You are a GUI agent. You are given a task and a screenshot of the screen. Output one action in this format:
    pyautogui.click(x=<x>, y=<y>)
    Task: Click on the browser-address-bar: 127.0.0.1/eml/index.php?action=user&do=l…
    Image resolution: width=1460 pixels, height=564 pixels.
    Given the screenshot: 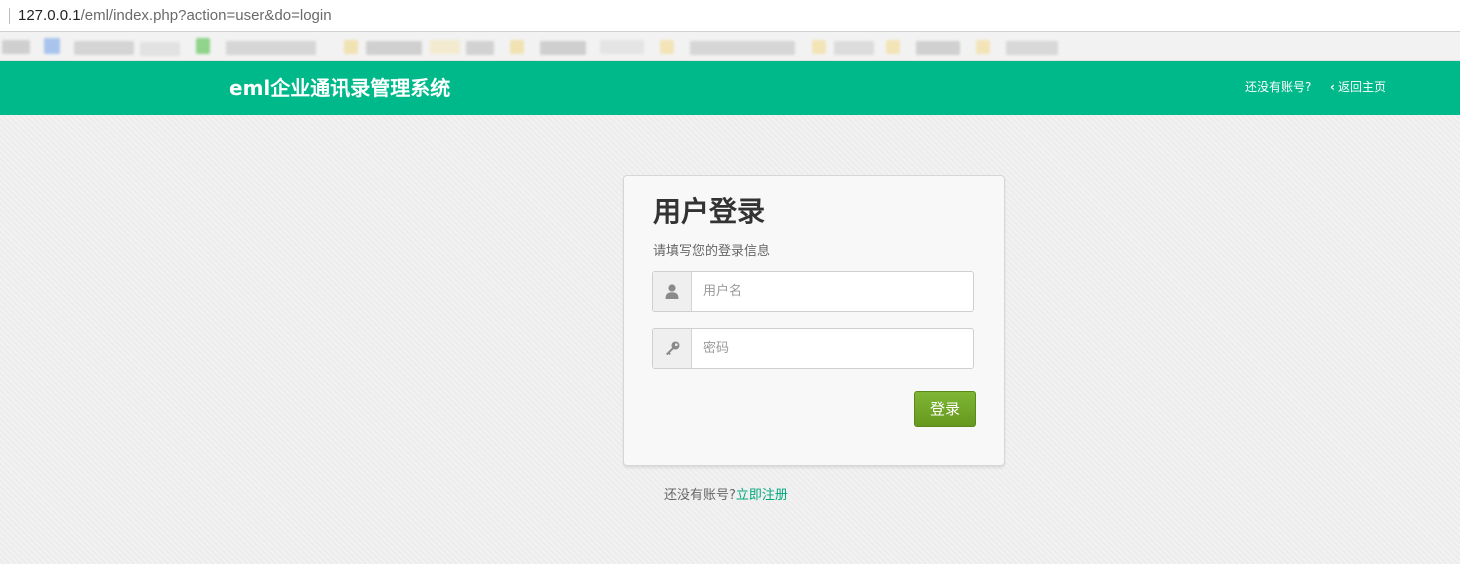 What is the action you would take?
    pyautogui.click(x=730, y=16)
    